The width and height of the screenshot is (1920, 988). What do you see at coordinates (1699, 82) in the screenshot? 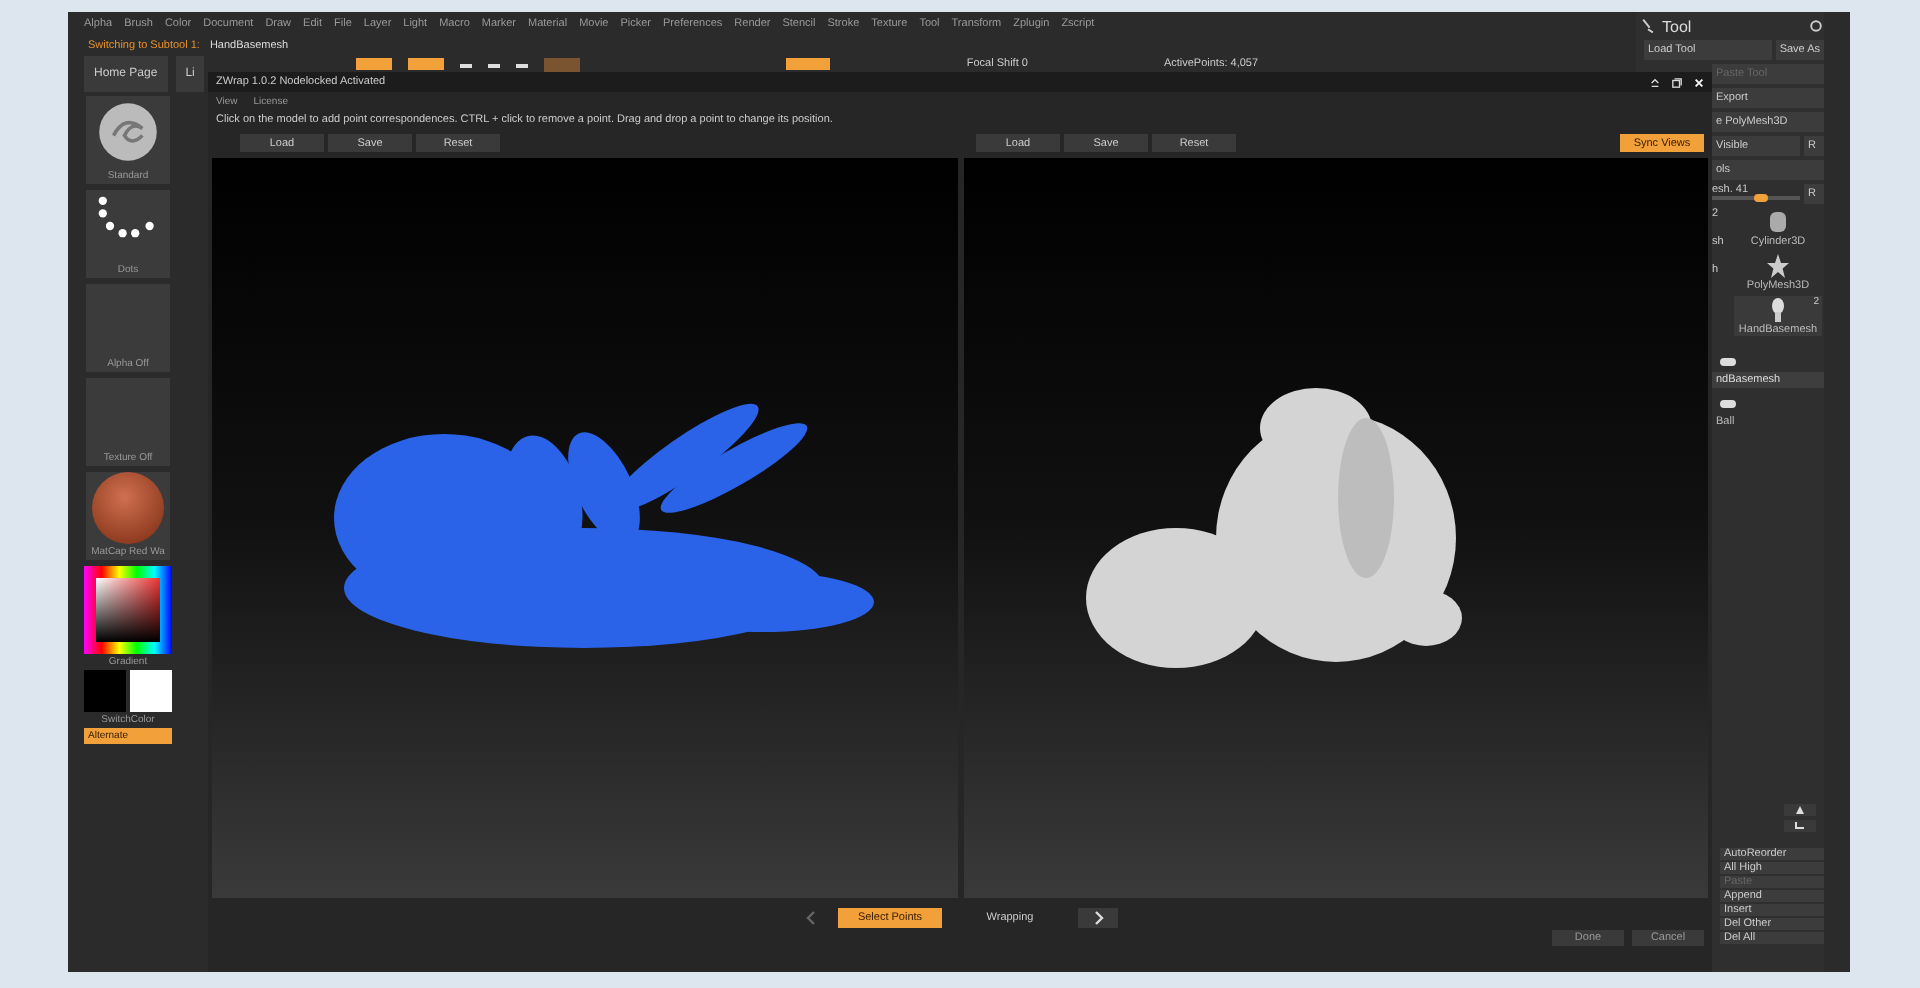
I see `close-icon` at bounding box center [1699, 82].